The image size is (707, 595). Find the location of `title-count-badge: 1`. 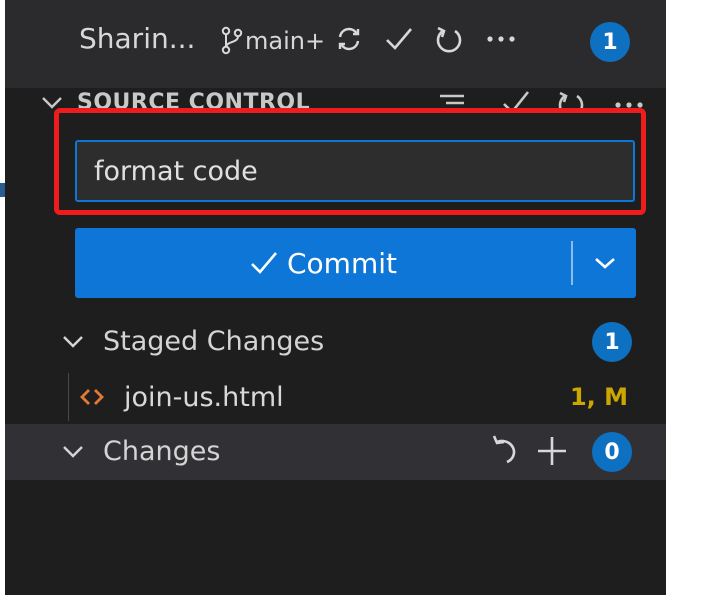

title-count-badge: 1 is located at coordinates (610, 42).